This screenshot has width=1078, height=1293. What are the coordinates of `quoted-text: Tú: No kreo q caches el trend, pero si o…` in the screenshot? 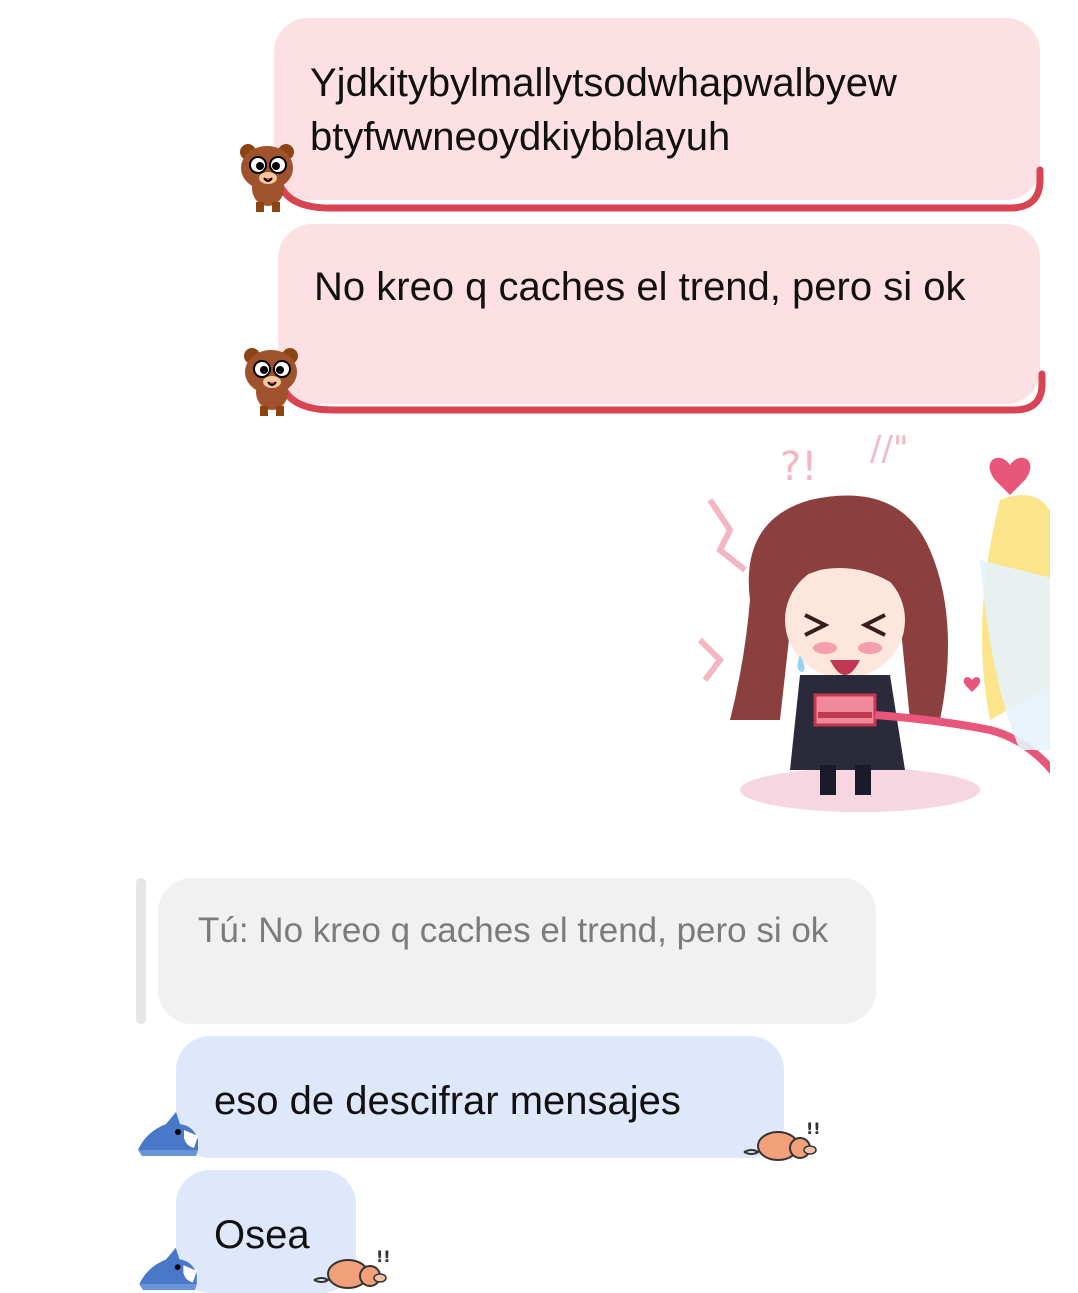 It's located at (513, 930).